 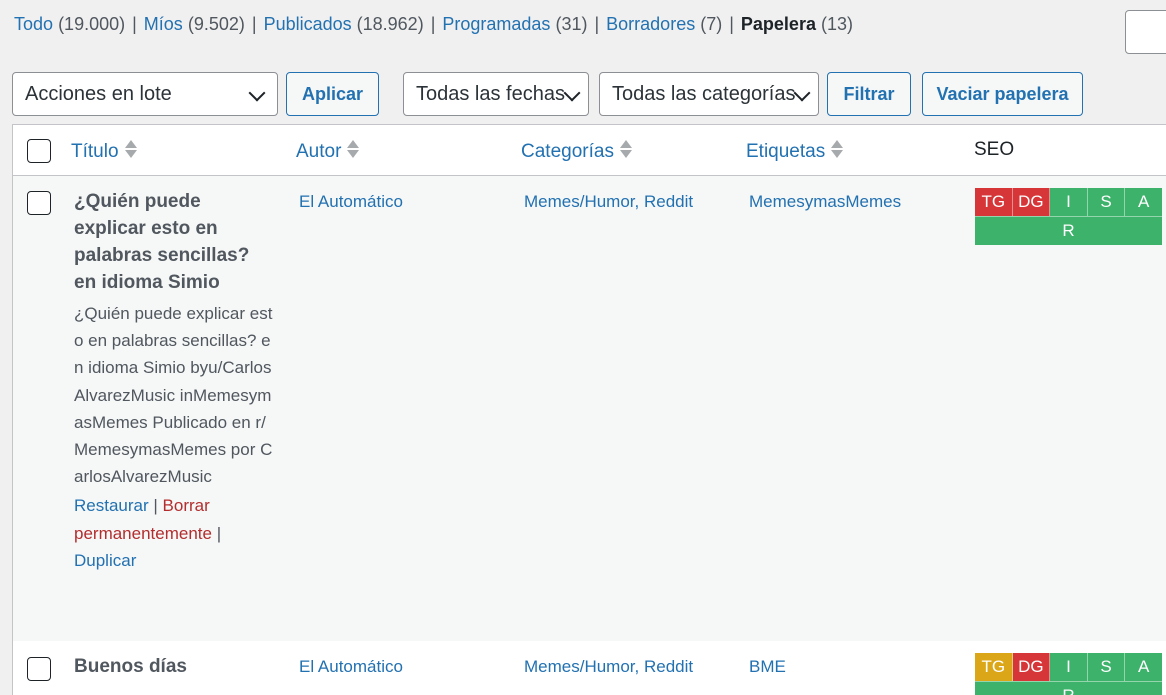 I want to click on status-link-mine-label: Míos, so click(x=163, y=24).